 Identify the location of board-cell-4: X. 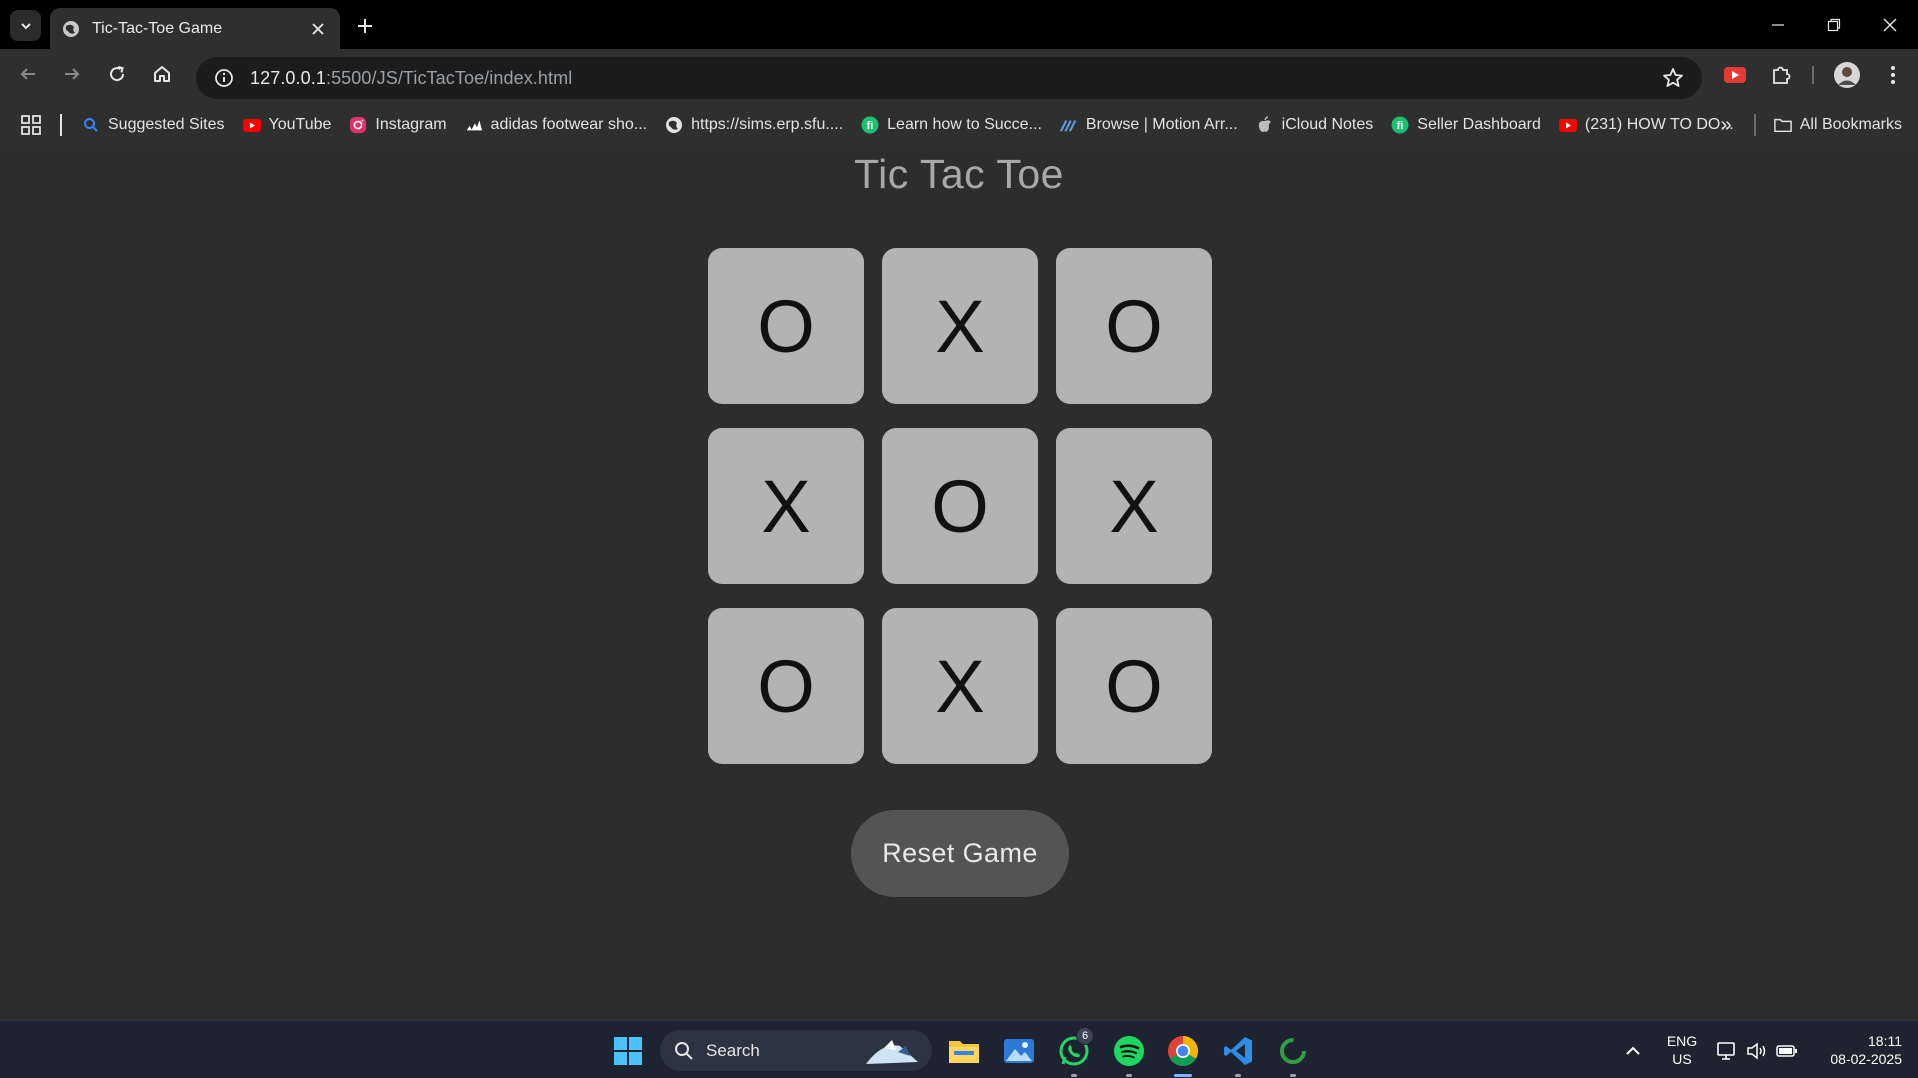
(786, 506).